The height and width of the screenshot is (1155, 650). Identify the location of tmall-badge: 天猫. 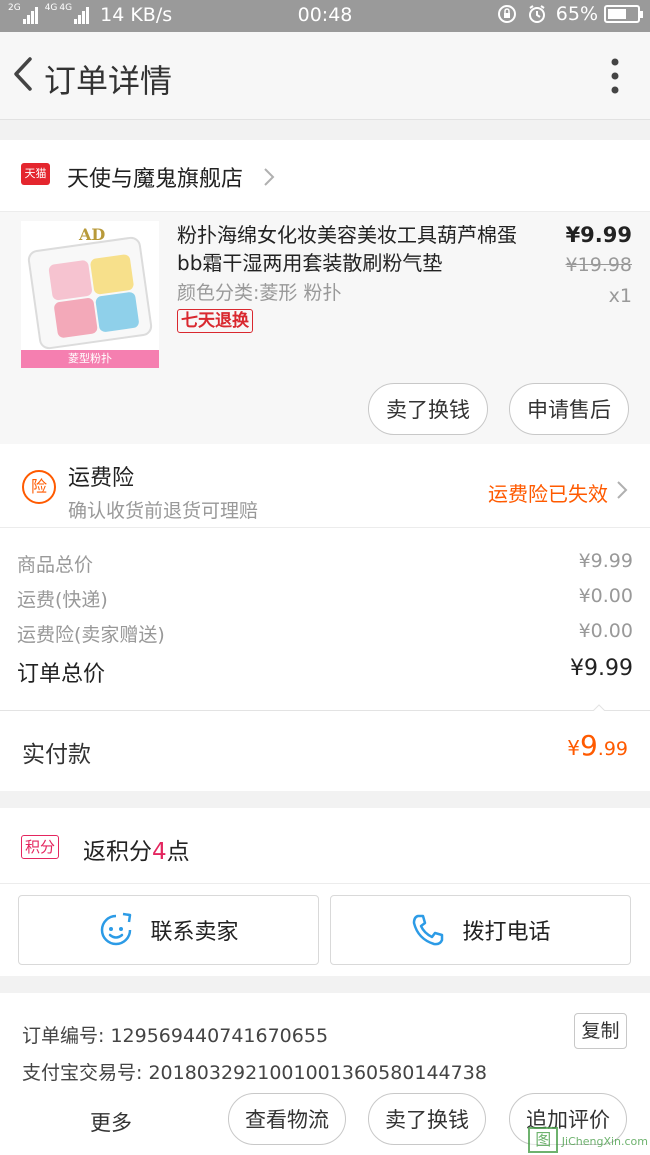
(35, 174).